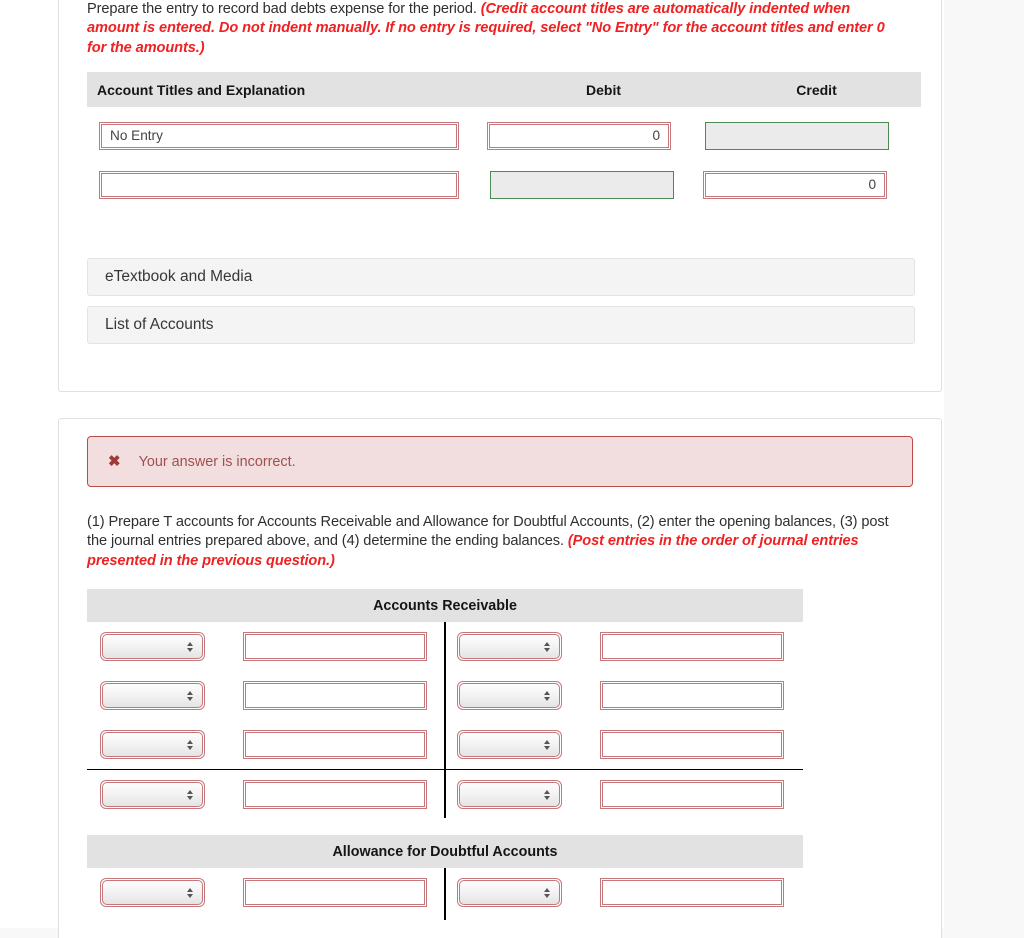 This screenshot has height=938, width=1024. I want to click on taccount-allowance-for-doubtful-accounts: Allowance for Doubtful Accounts, so click(445, 878).